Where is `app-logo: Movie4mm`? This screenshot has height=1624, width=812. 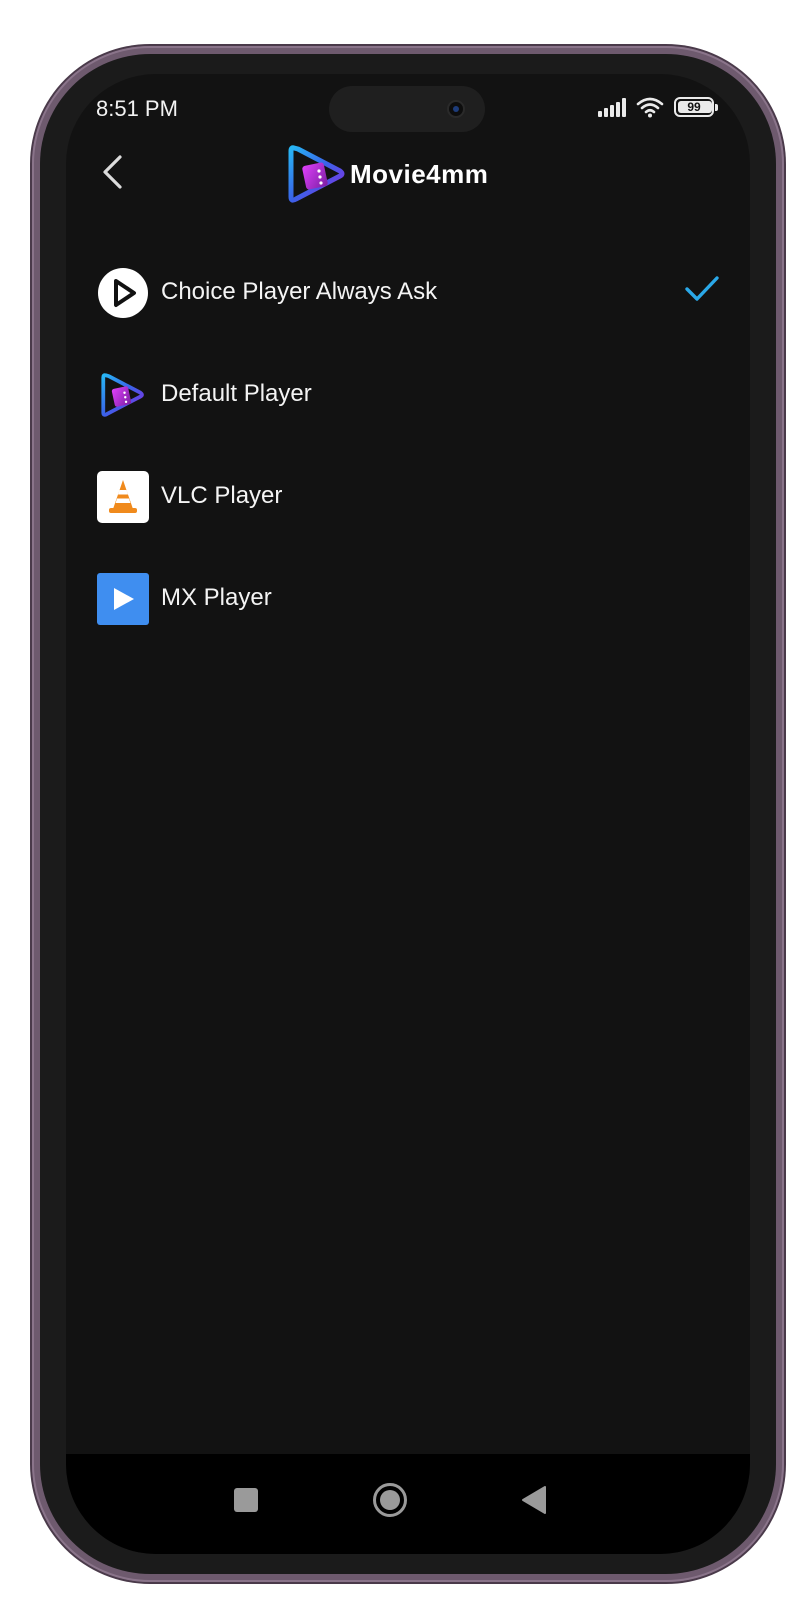
app-logo: Movie4mm is located at coordinates (388, 174).